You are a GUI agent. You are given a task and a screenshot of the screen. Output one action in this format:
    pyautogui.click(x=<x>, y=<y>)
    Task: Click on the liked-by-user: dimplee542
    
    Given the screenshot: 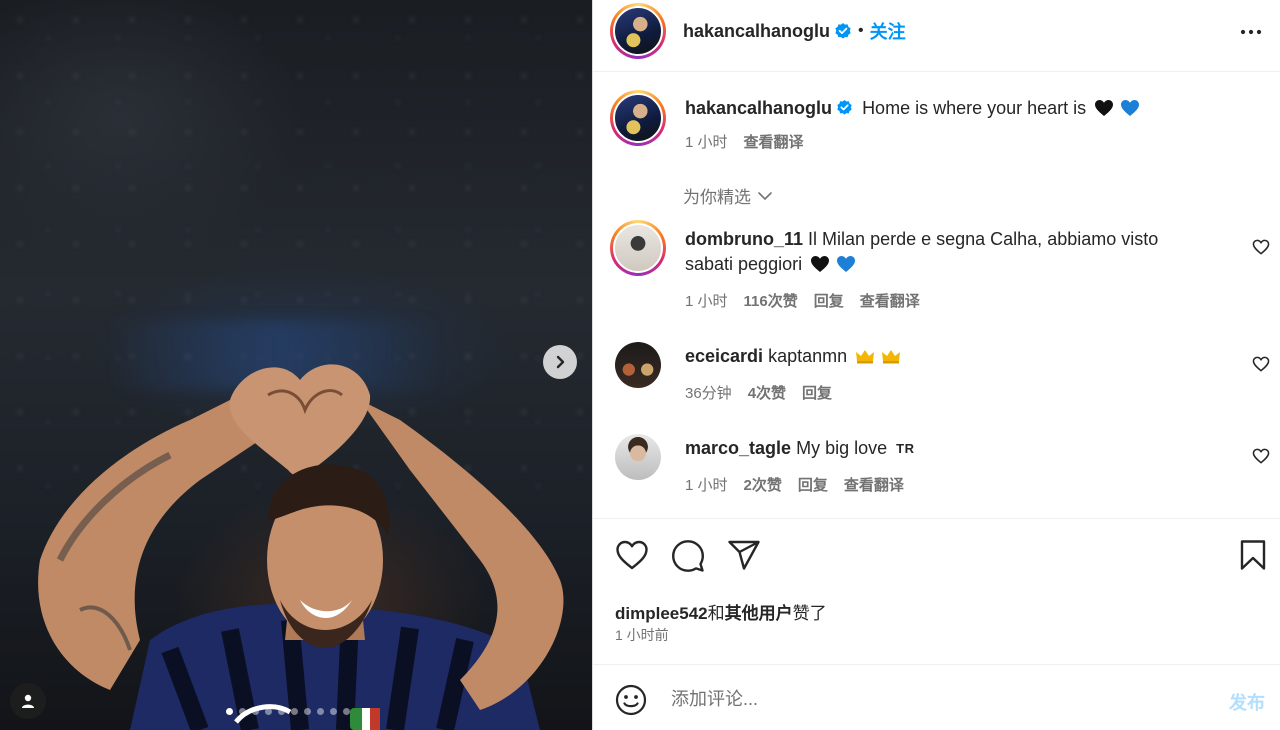 What is the action you would take?
    pyautogui.click(x=661, y=613)
    